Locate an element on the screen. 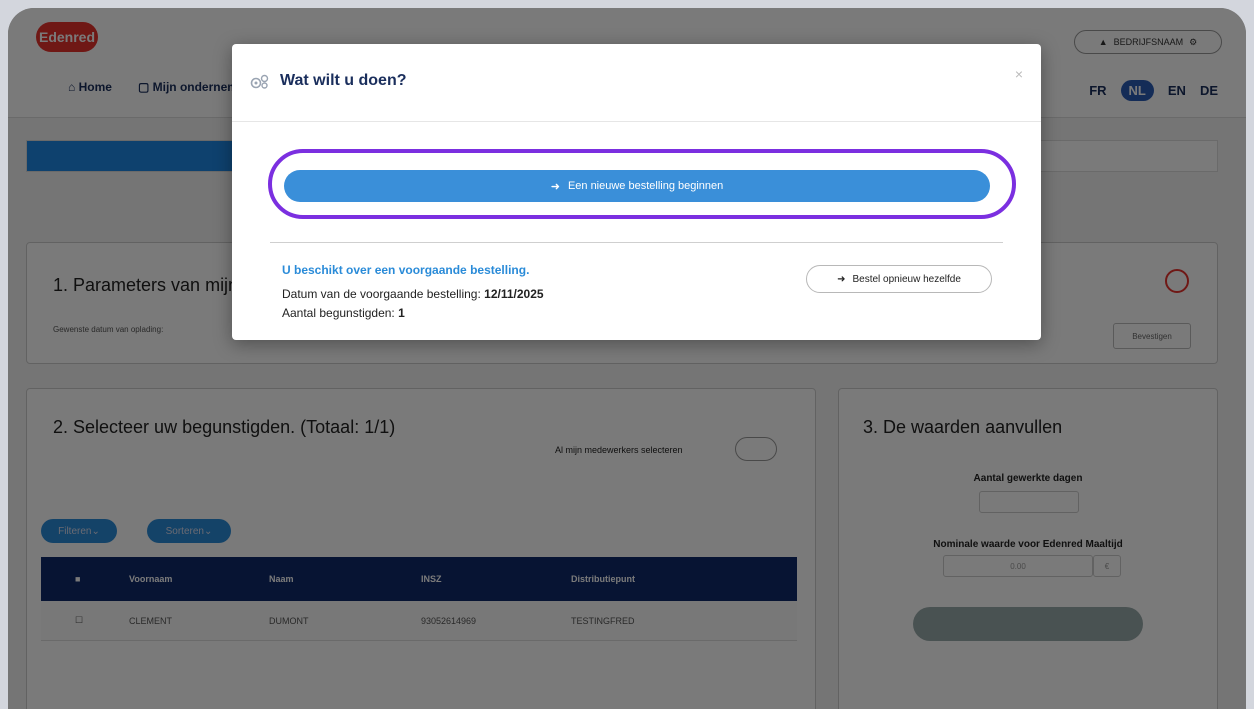 This screenshot has height=709, width=1254. user-icon: ▲ is located at coordinates (1103, 42).